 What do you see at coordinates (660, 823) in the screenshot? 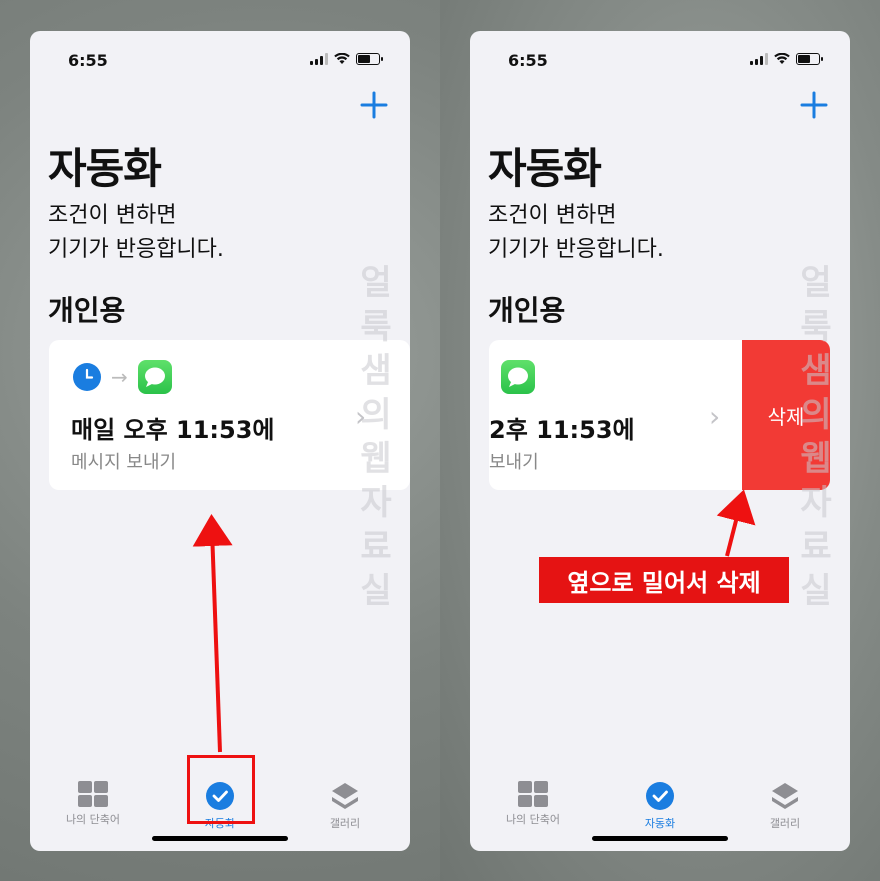
I see `tab-label: 자동화` at bounding box center [660, 823].